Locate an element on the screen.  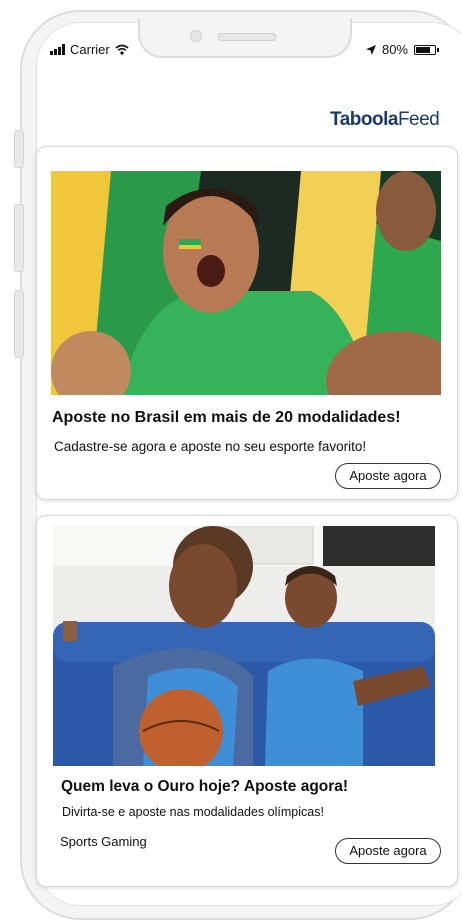
card-2-cta-button: Aposte agora is located at coordinates (388, 851).